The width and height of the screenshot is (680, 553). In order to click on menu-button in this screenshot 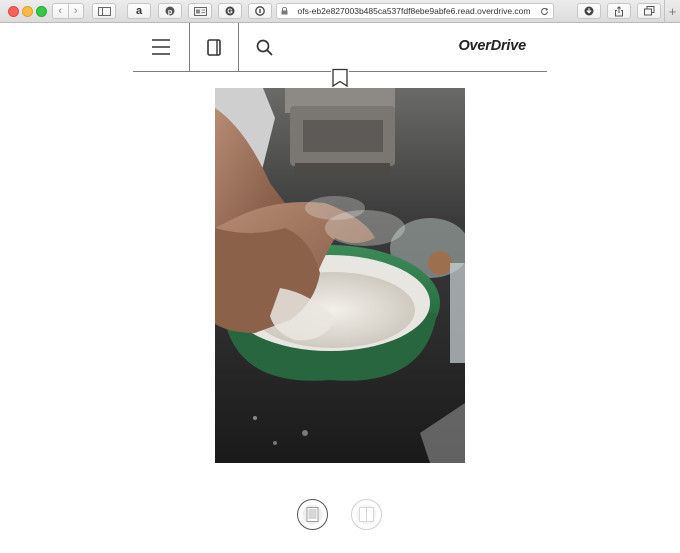, I will do `click(161, 47)`.